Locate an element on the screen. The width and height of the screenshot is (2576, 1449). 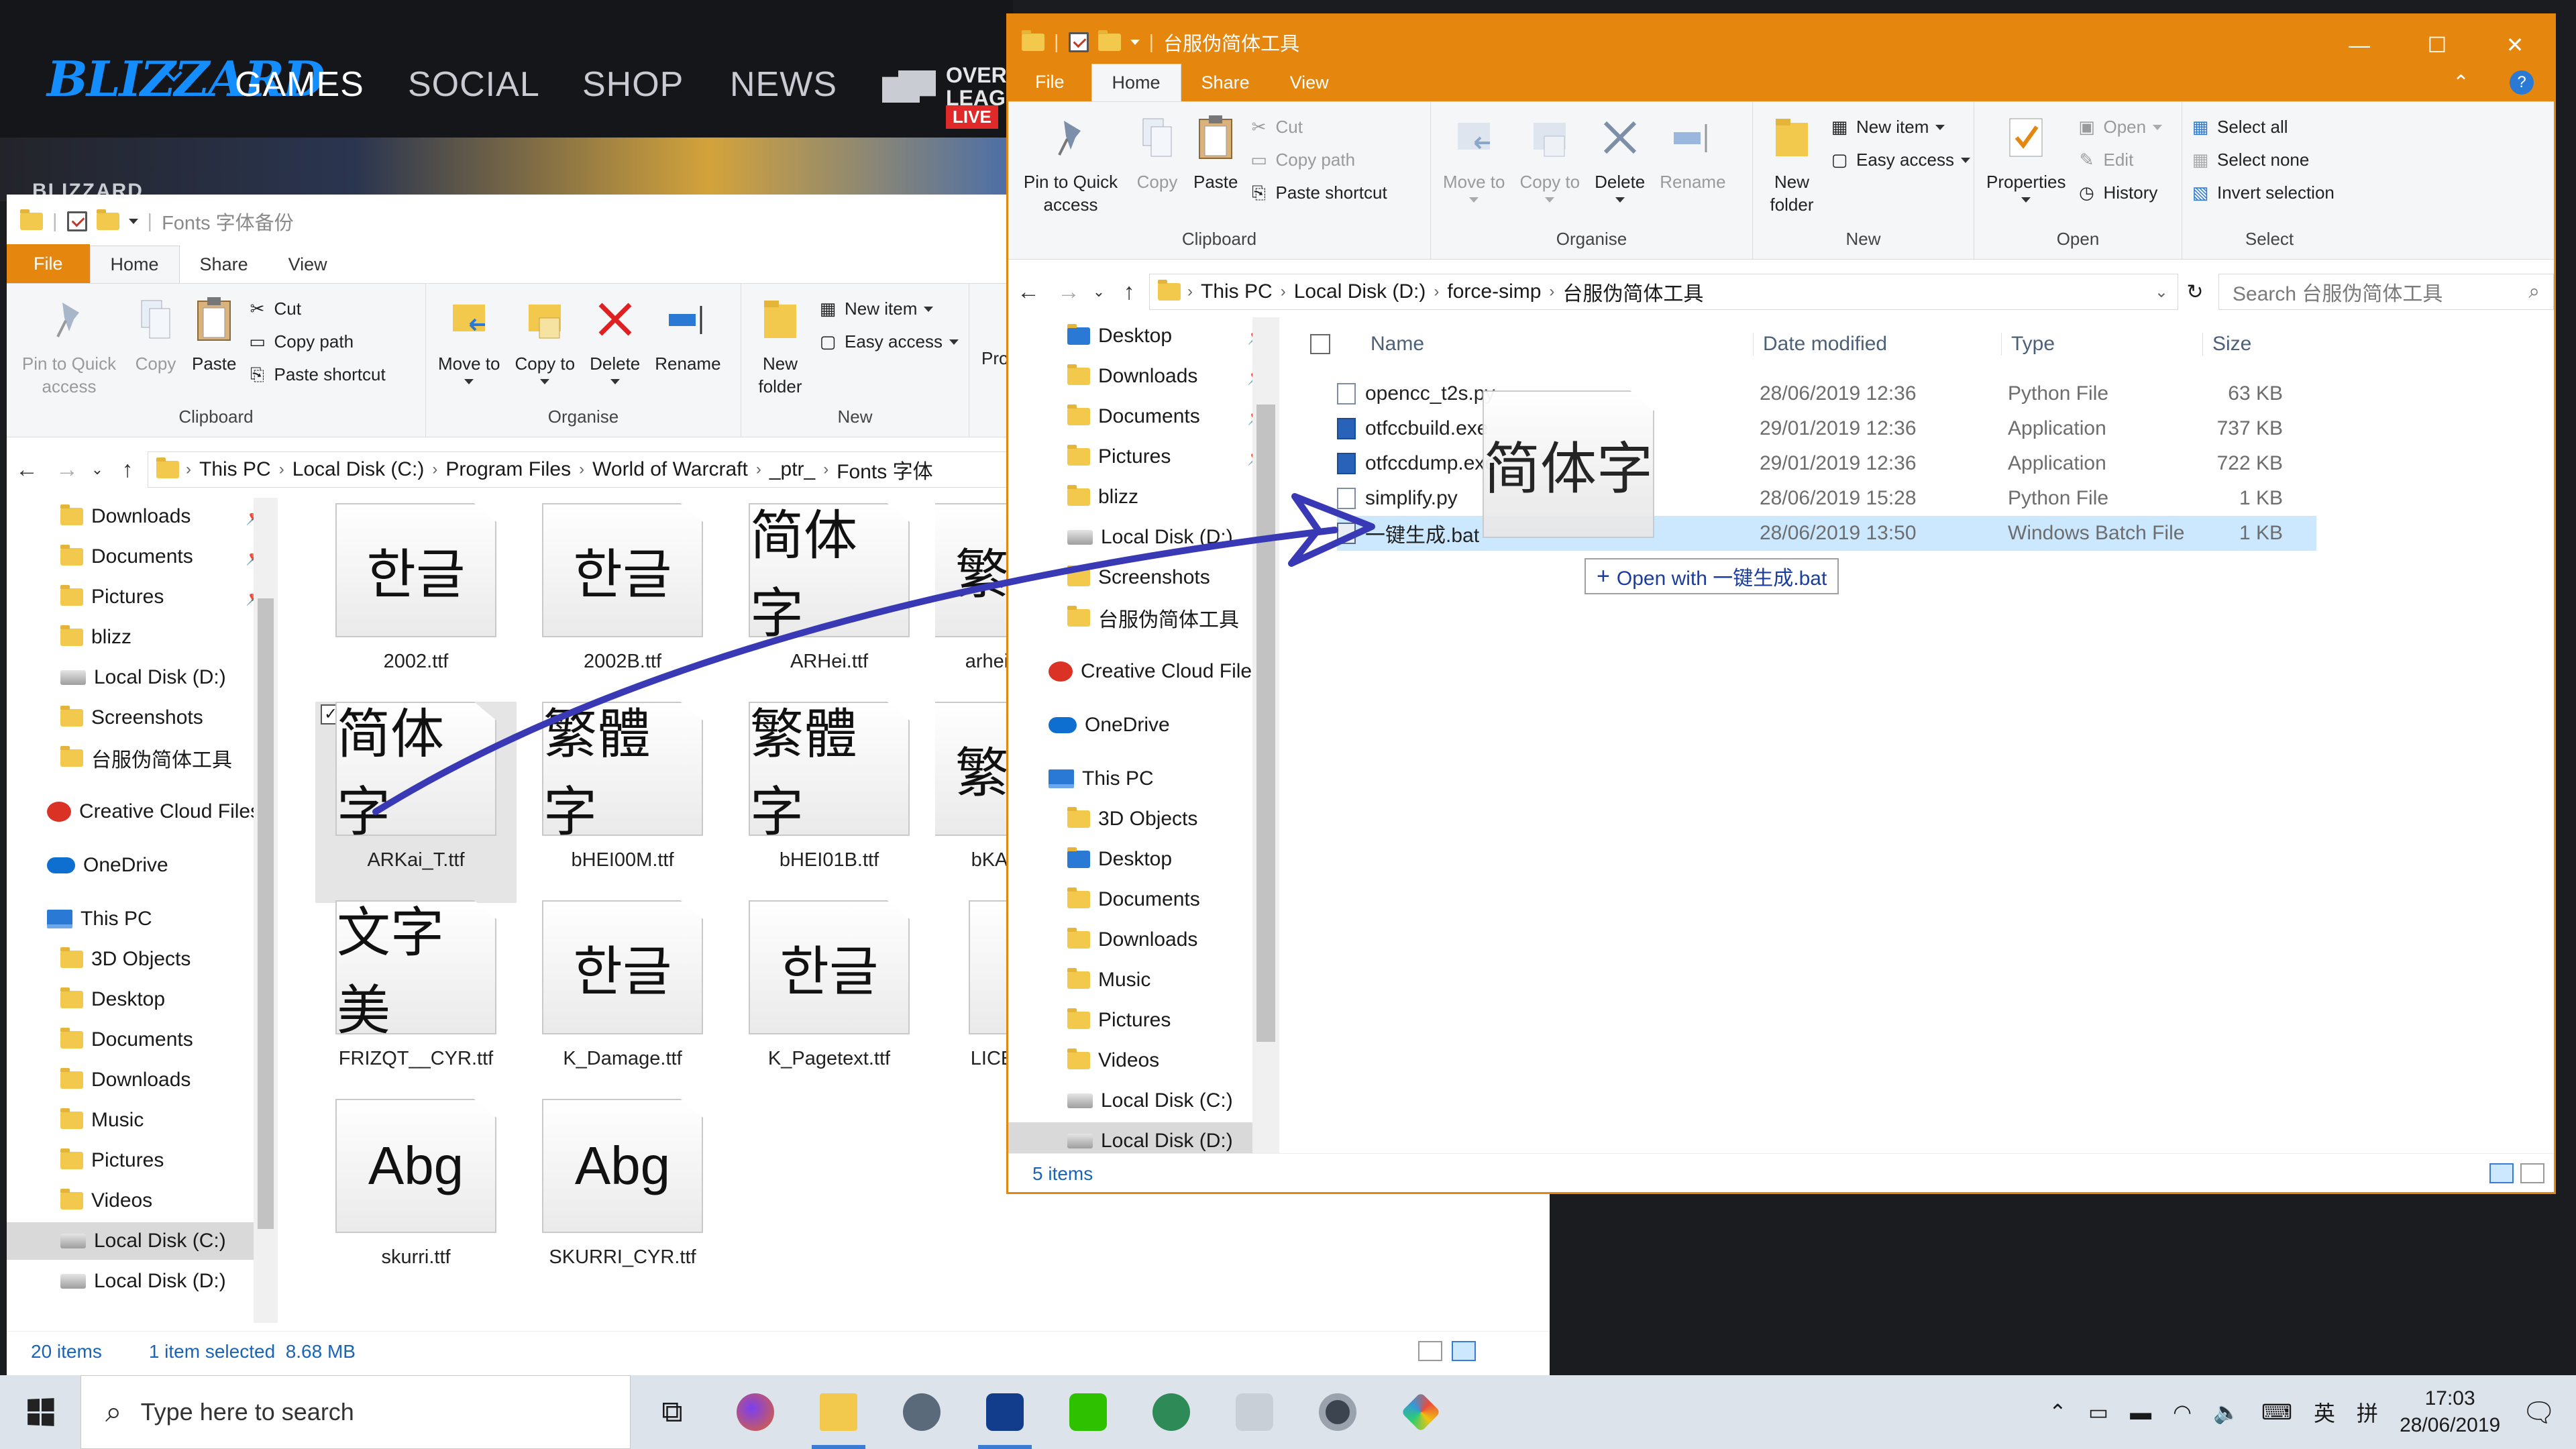
file-tile: 繁體字 bHEI01B.ttf is located at coordinates (829, 802).